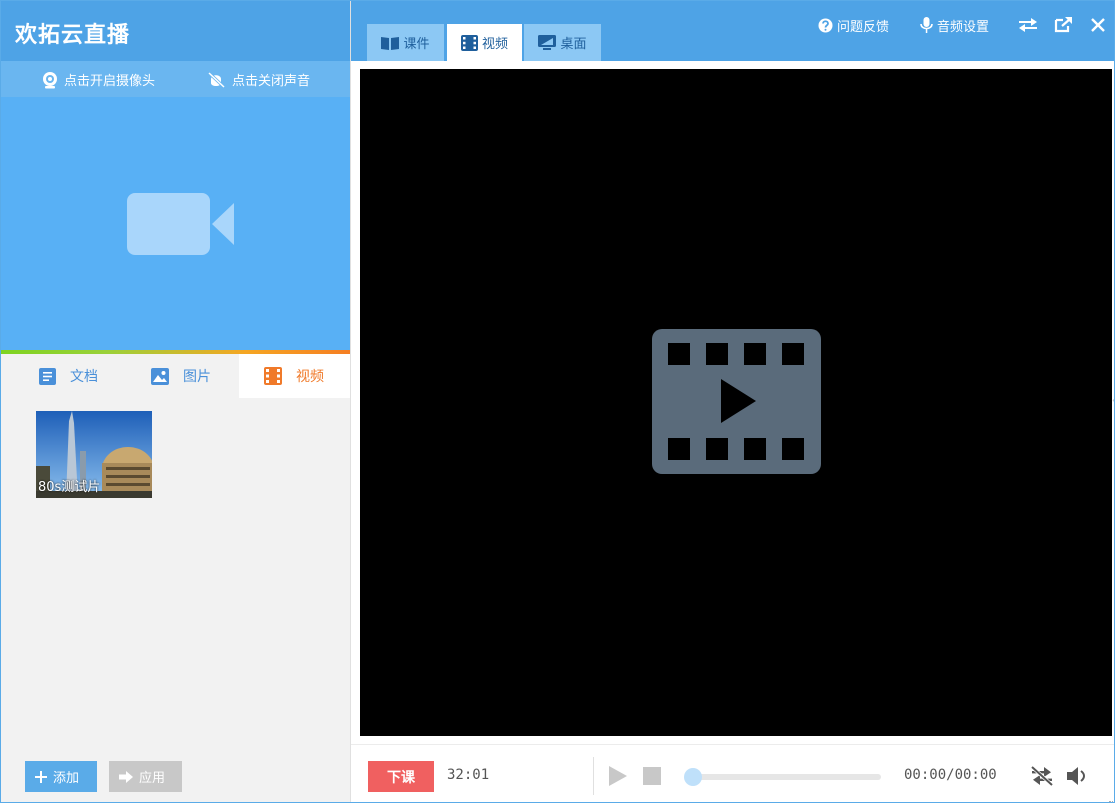 The height and width of the screenshot is (803, 1115). I want to click on apply-button-label: 应用, so click(152, 778).